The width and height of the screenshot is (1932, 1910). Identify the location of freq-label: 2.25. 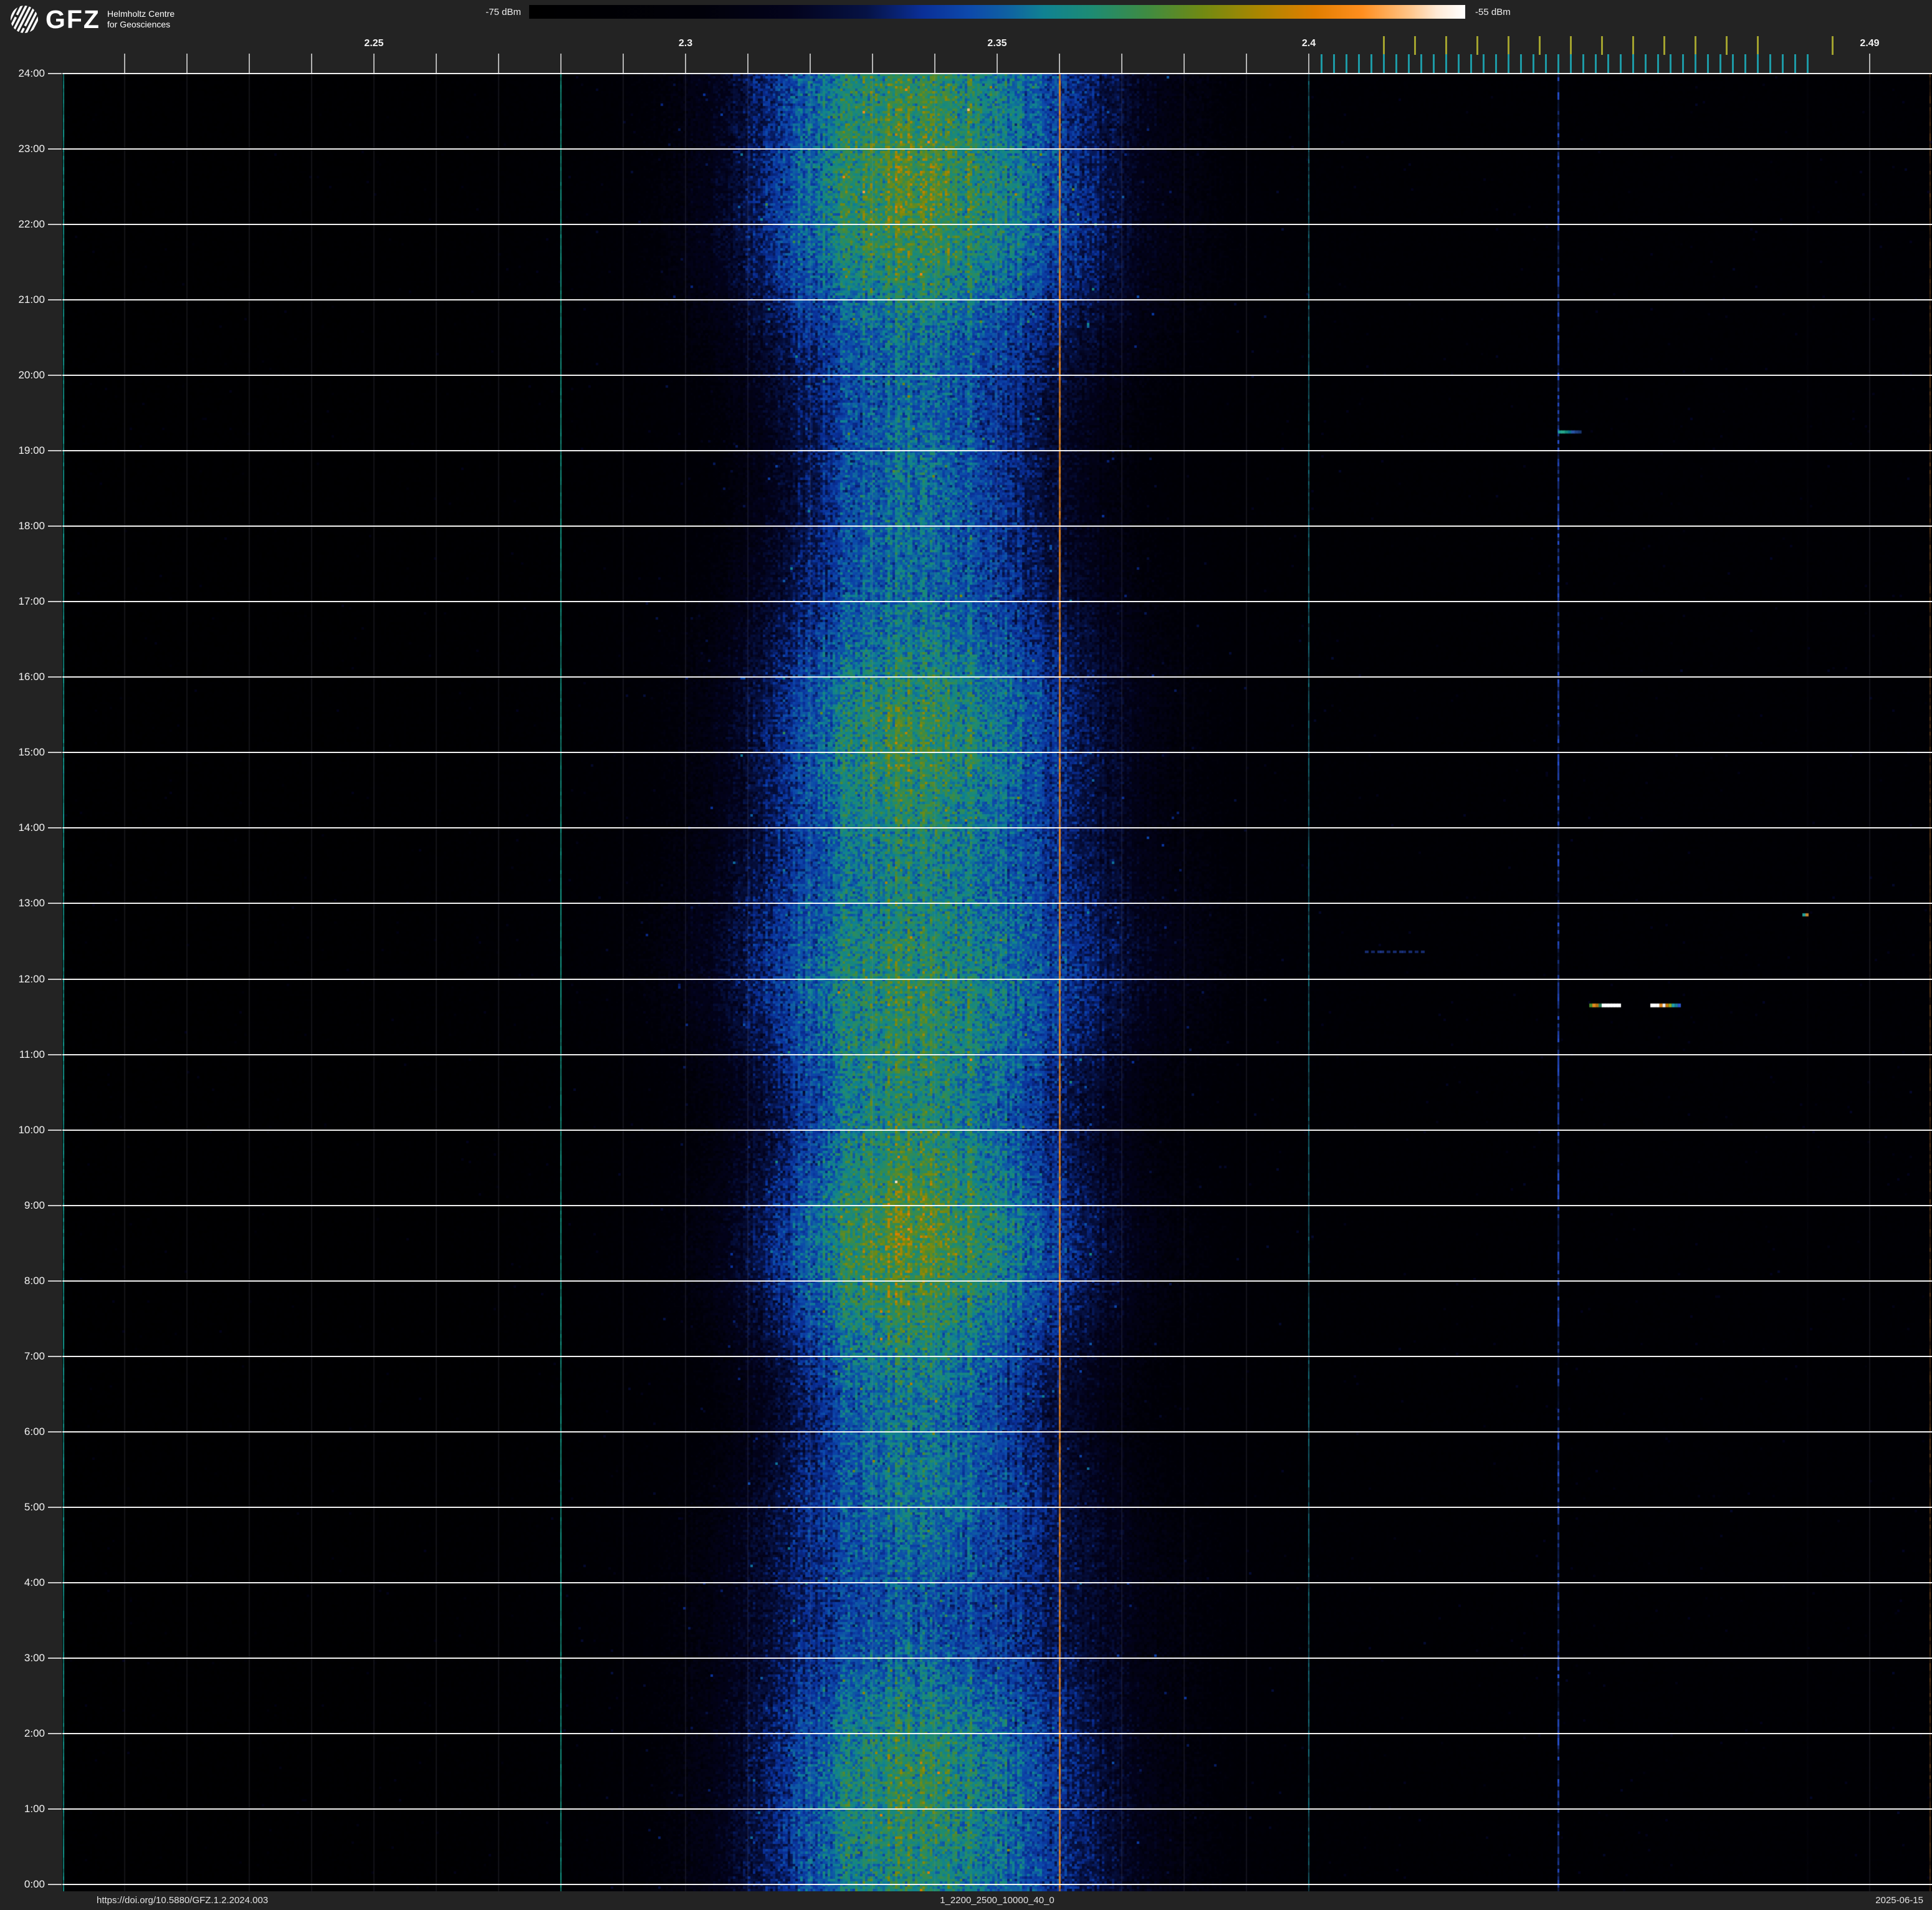
(374, 43).